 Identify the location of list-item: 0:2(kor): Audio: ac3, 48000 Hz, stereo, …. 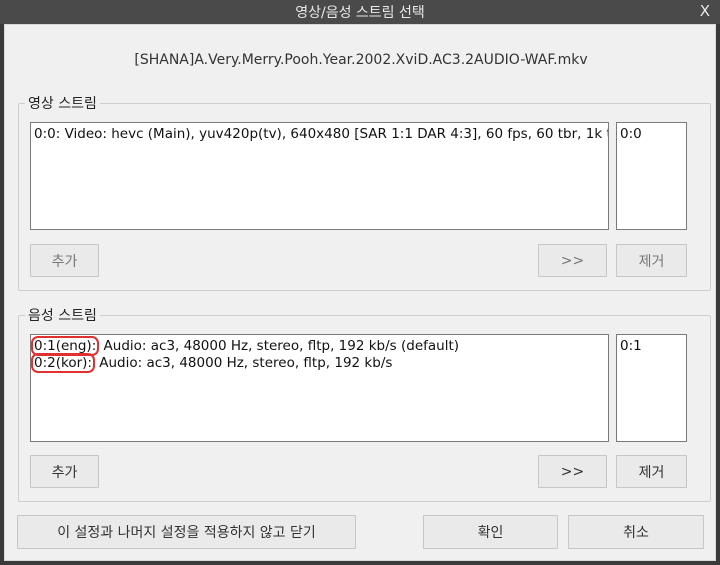
(318, 363).